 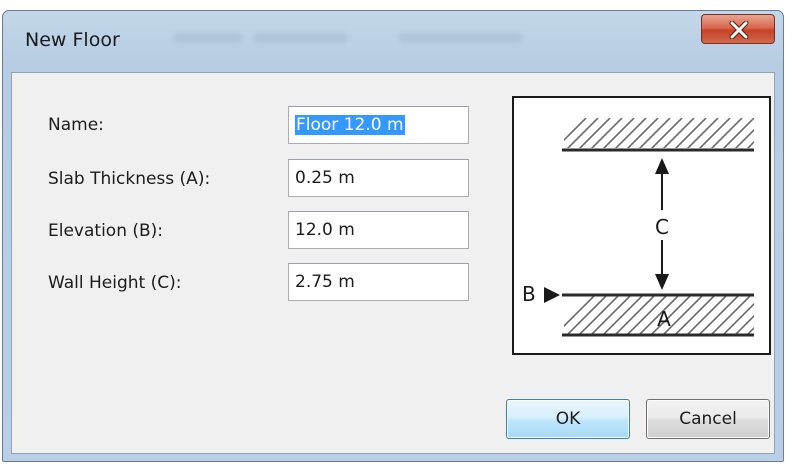 I want to click on close-icon, so click(x=739, y=30).